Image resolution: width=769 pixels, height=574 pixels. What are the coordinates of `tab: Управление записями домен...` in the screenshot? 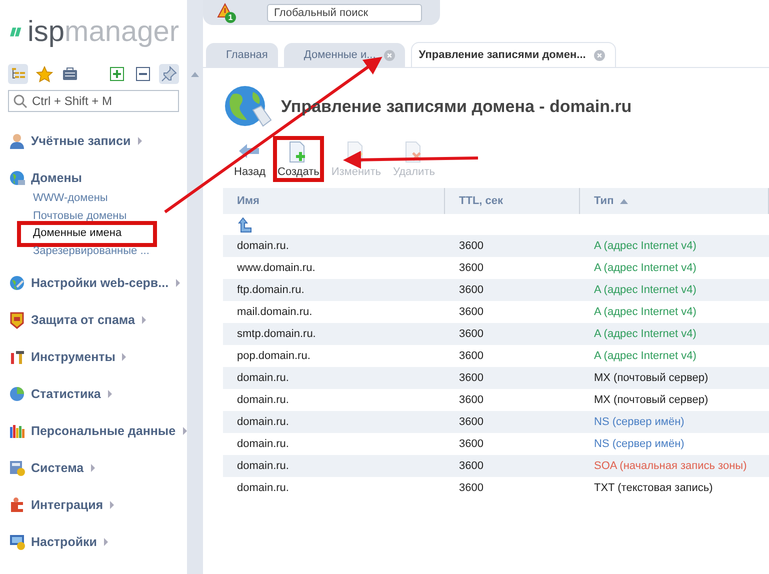 It's located at (513, 54).